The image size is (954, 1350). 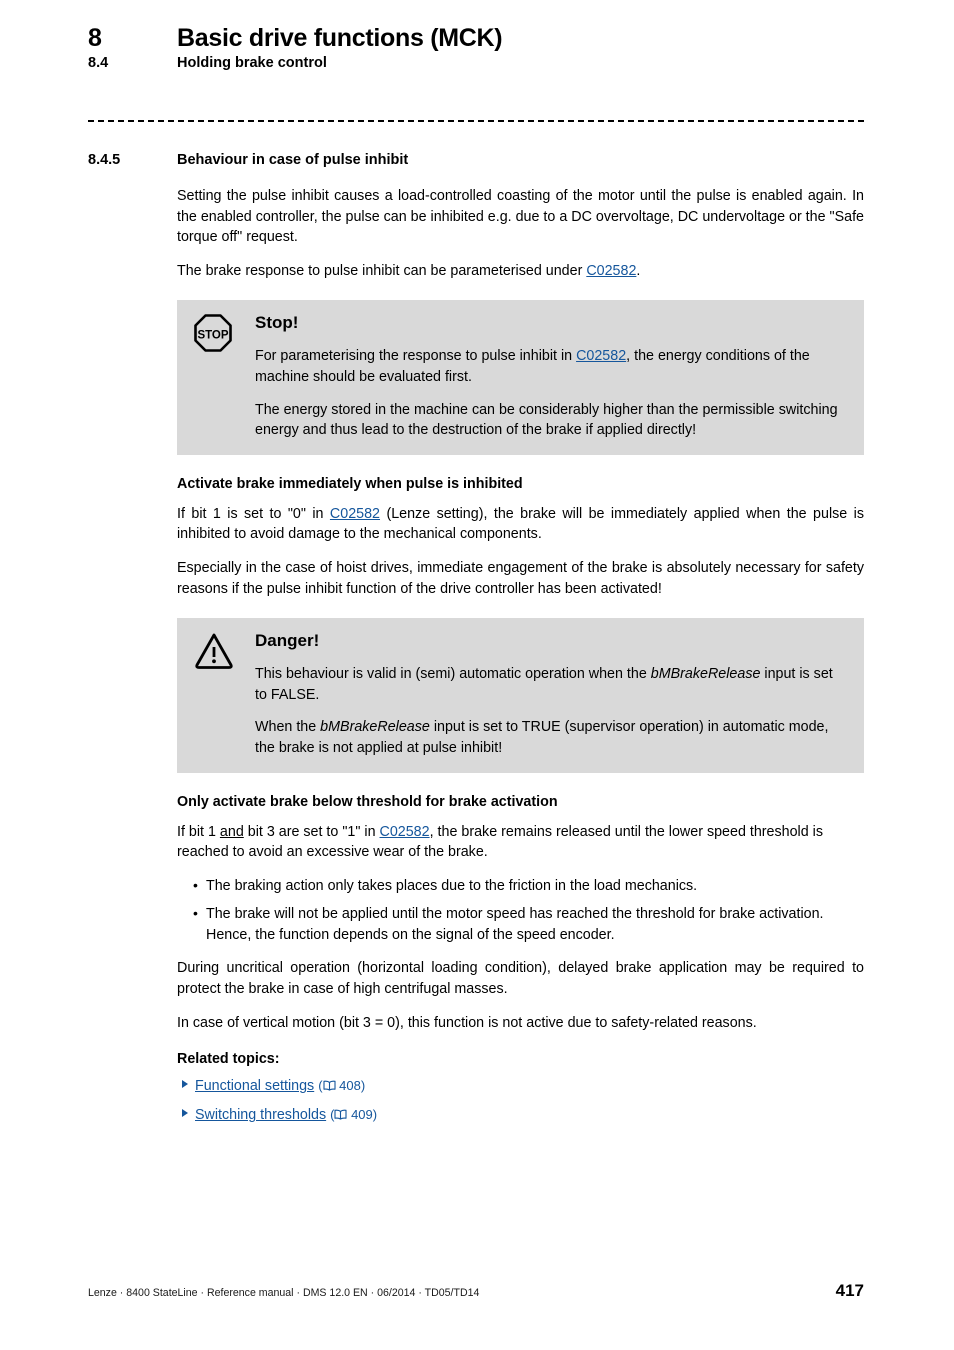 I want to click on list-item: Switching thresholds ( 409), so click(x=520, y=1115).